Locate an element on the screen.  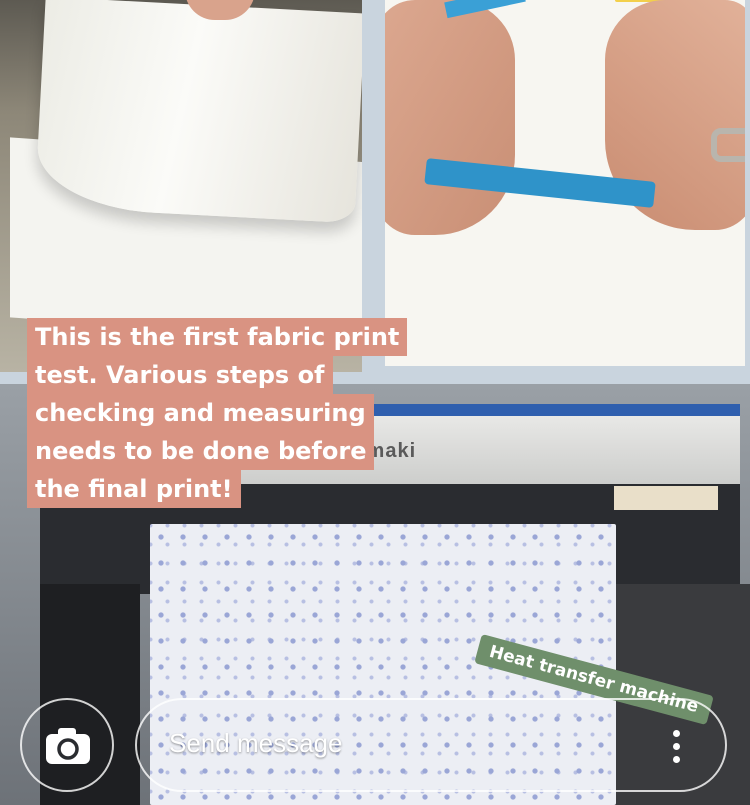
caption-line: This is the first fabric print is located at coordinates (217, 337).